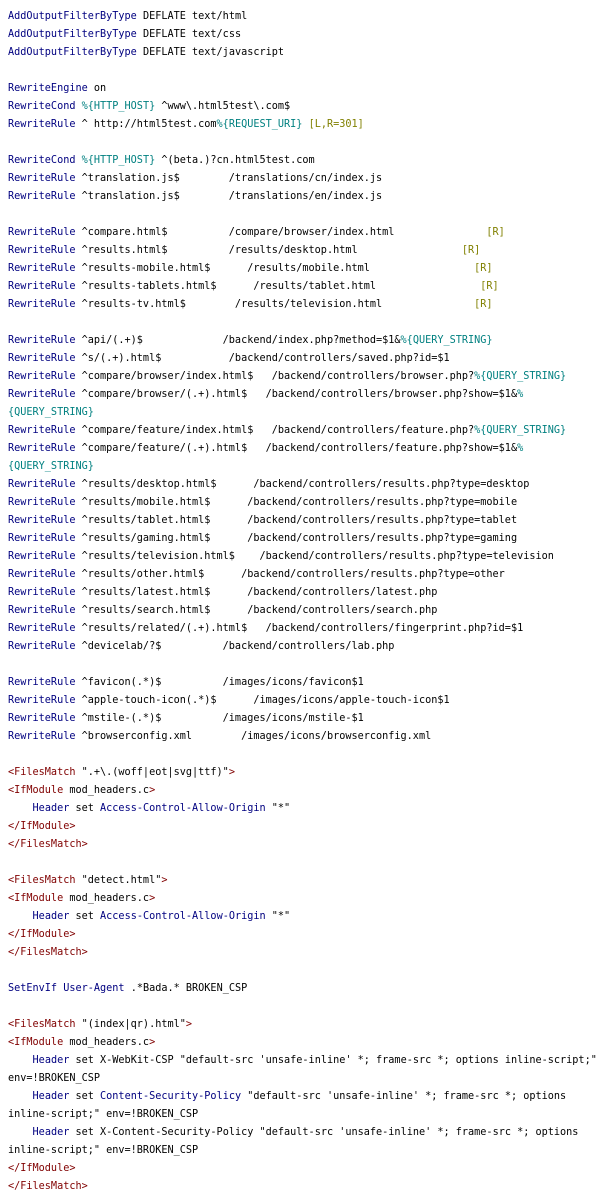 The height and width of the screenshot is (1204, 600). I want to click on code-token: [L,R=301], so click(336, 124).